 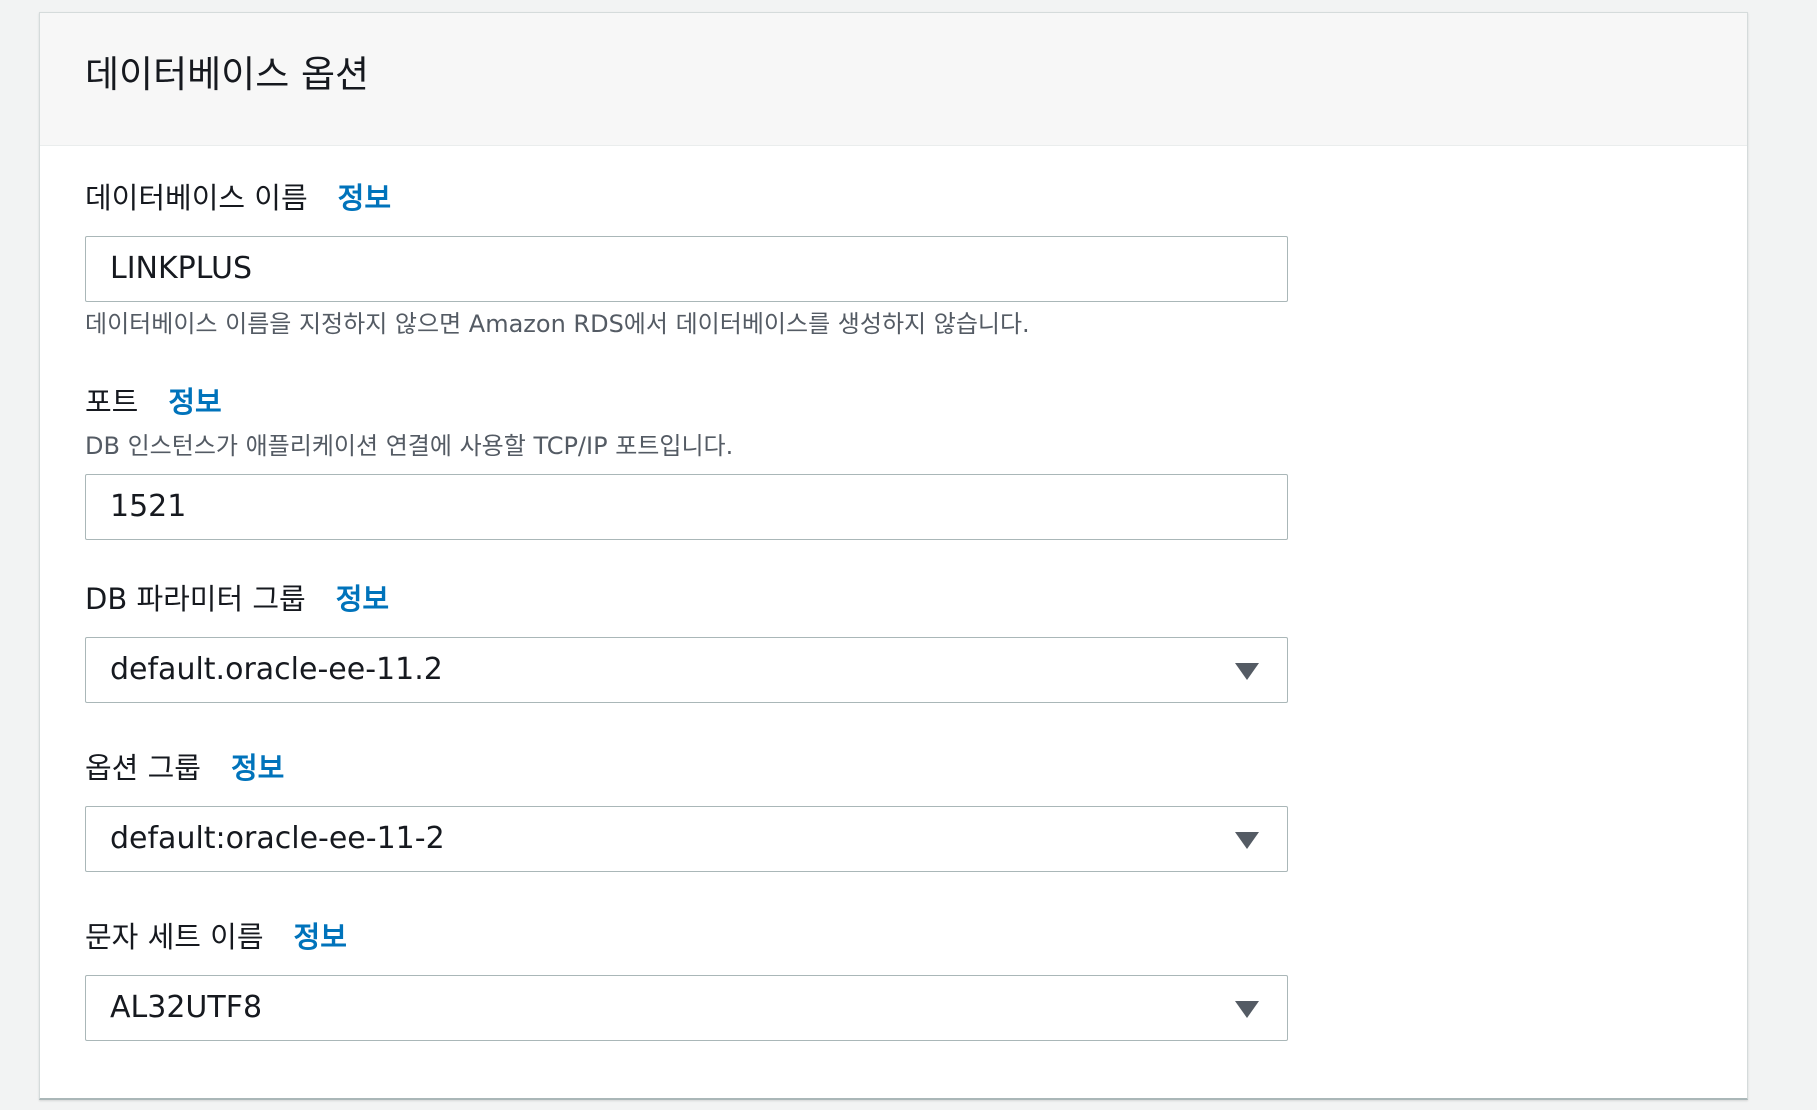 I want to click on port-hint: DB 인스턴스가 애플리케이션 연결에 사용할 TCP/IP 포트입니다., so click(x=409, y=446).